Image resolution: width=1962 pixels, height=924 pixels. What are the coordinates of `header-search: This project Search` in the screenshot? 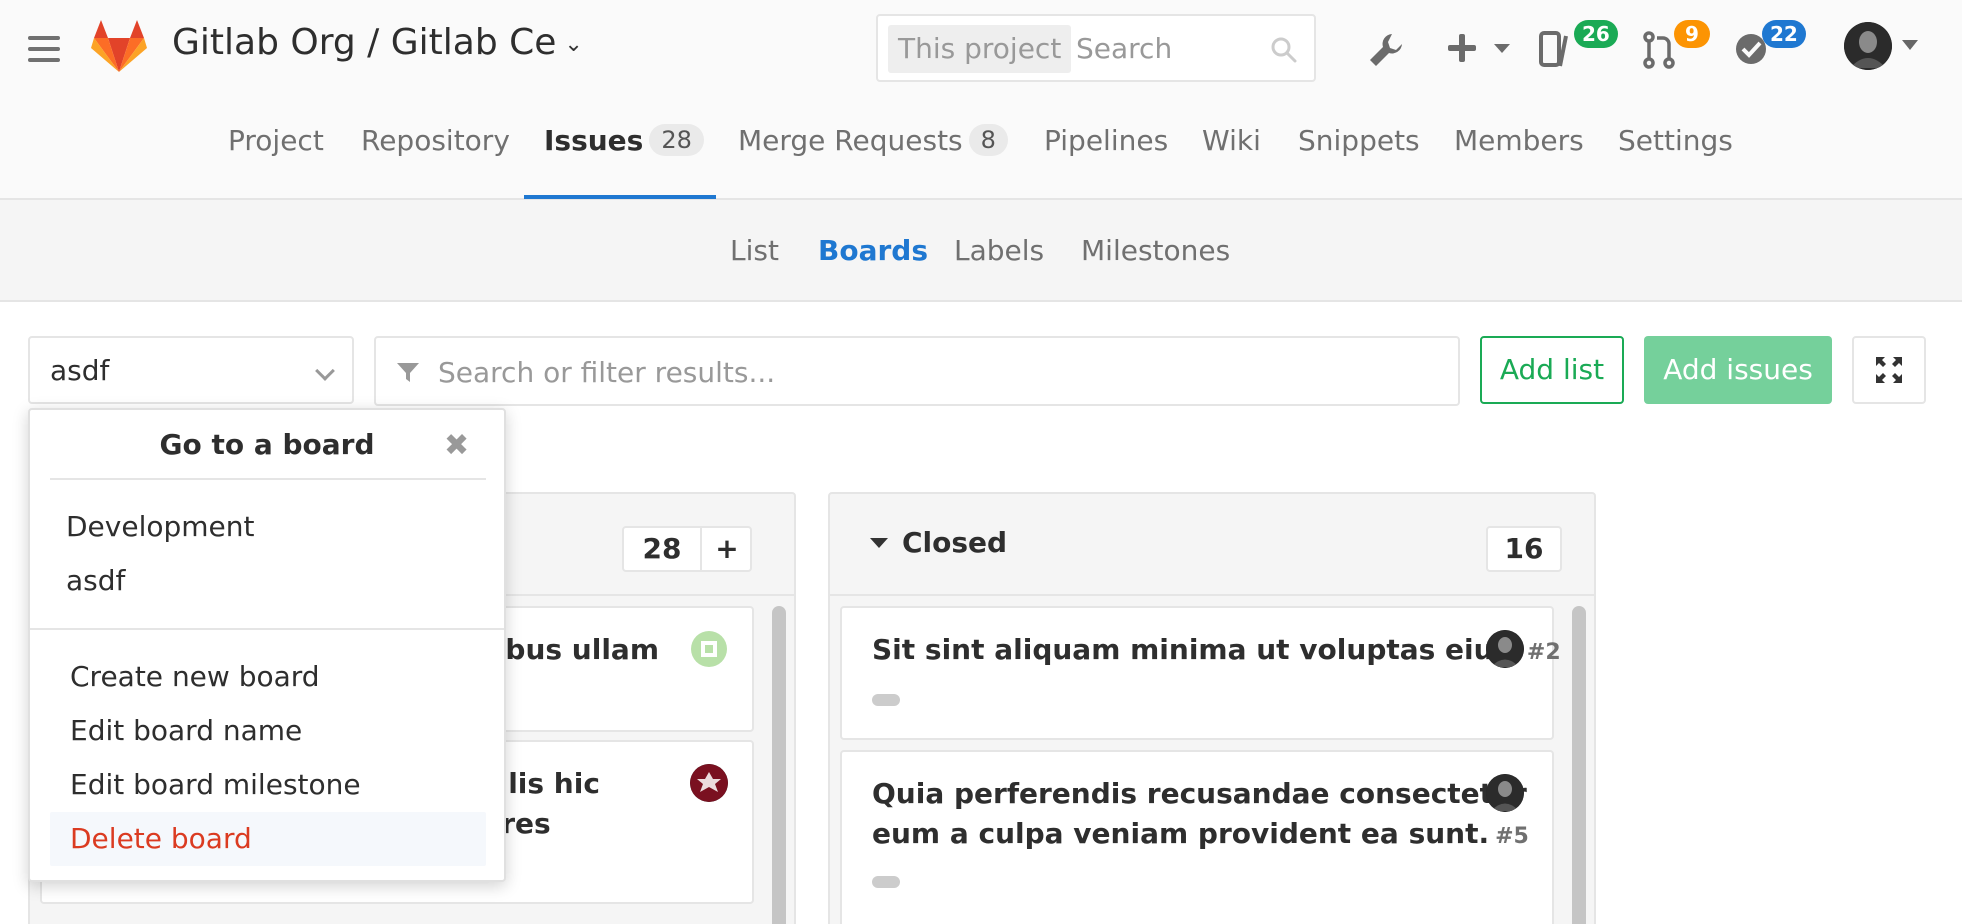 It's located at (1096, 48).